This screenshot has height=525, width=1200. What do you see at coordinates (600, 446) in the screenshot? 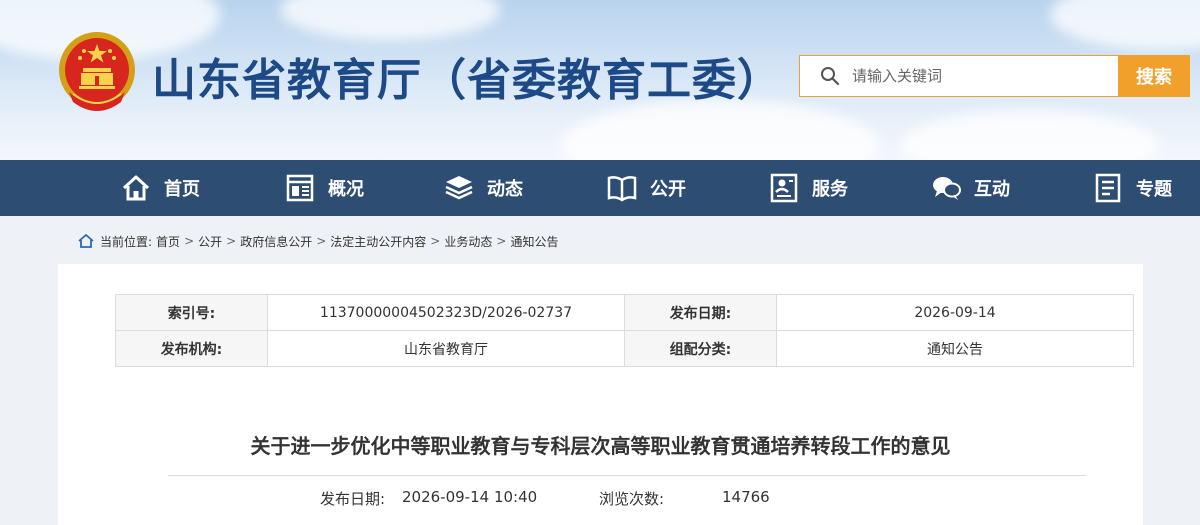
I see `article-title: 关于进一步优化中等职业教育与专科层次高等职业教育贯通培养转段工作的意见` at bounding box center [600, 446].